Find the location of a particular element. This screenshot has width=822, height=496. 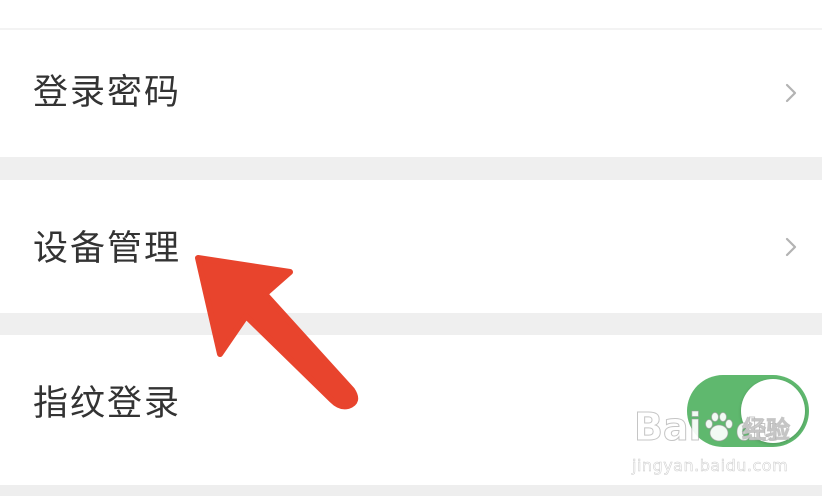

divider is located at coordinates (411, 490).